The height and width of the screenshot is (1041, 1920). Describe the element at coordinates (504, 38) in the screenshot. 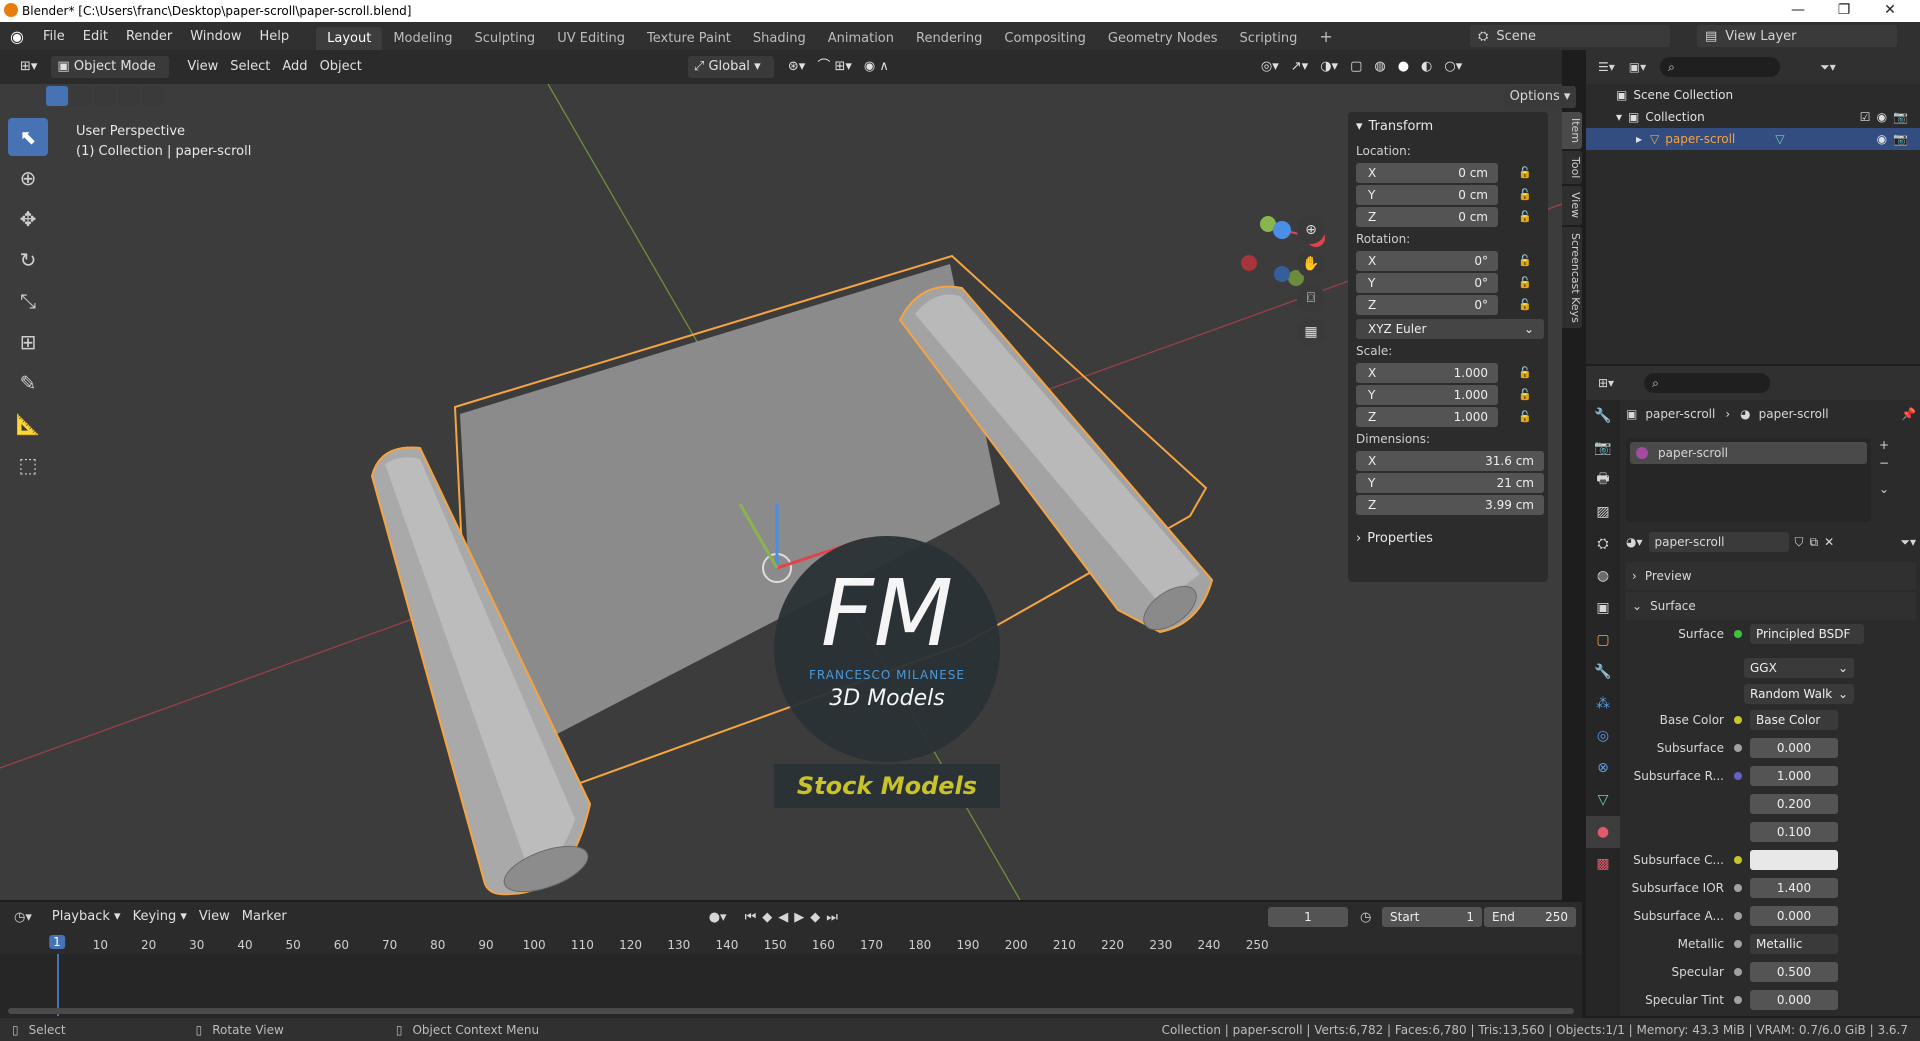

I see `tab-sculpting: Sculpting` at that location.